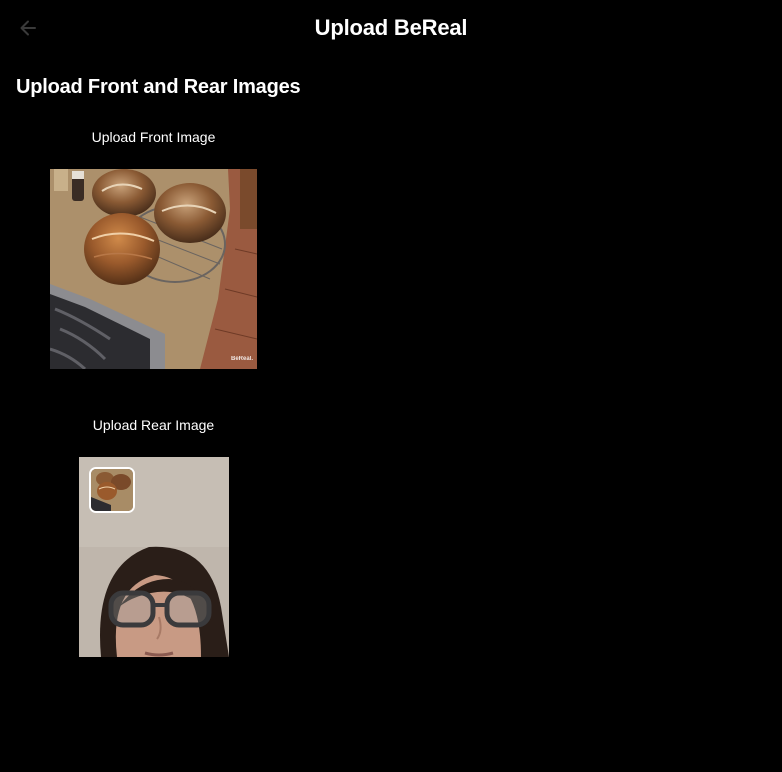 This screenshot has height=772, width=782. What do you see at coordinates (153, 137) in the screenshot?
I see `upload-front-label: Upload Front Image` at bounding box center [153, 137].